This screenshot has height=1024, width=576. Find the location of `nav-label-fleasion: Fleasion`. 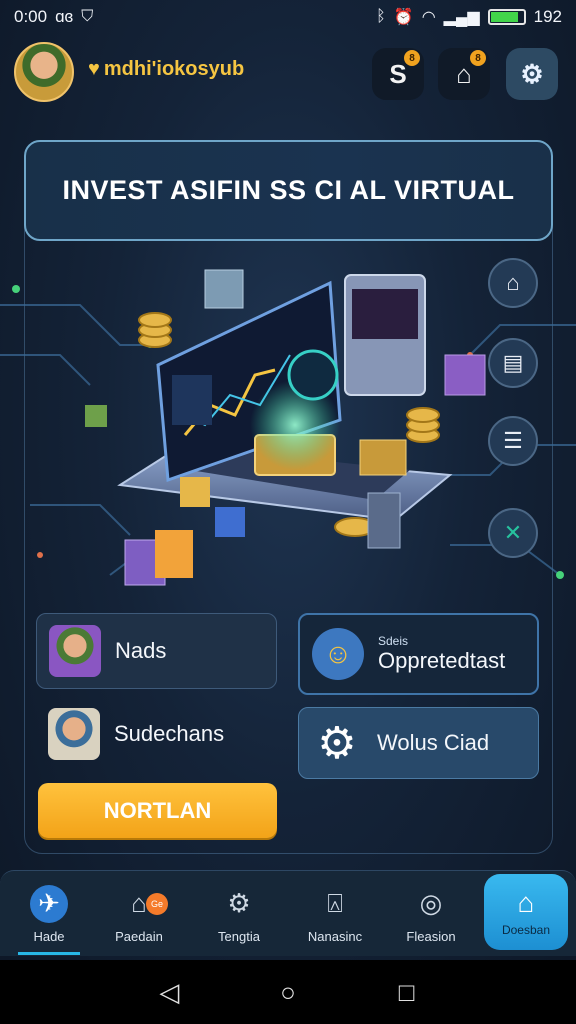

nav-label-fleasion: Fleasion is located at coordinates (431, 936).